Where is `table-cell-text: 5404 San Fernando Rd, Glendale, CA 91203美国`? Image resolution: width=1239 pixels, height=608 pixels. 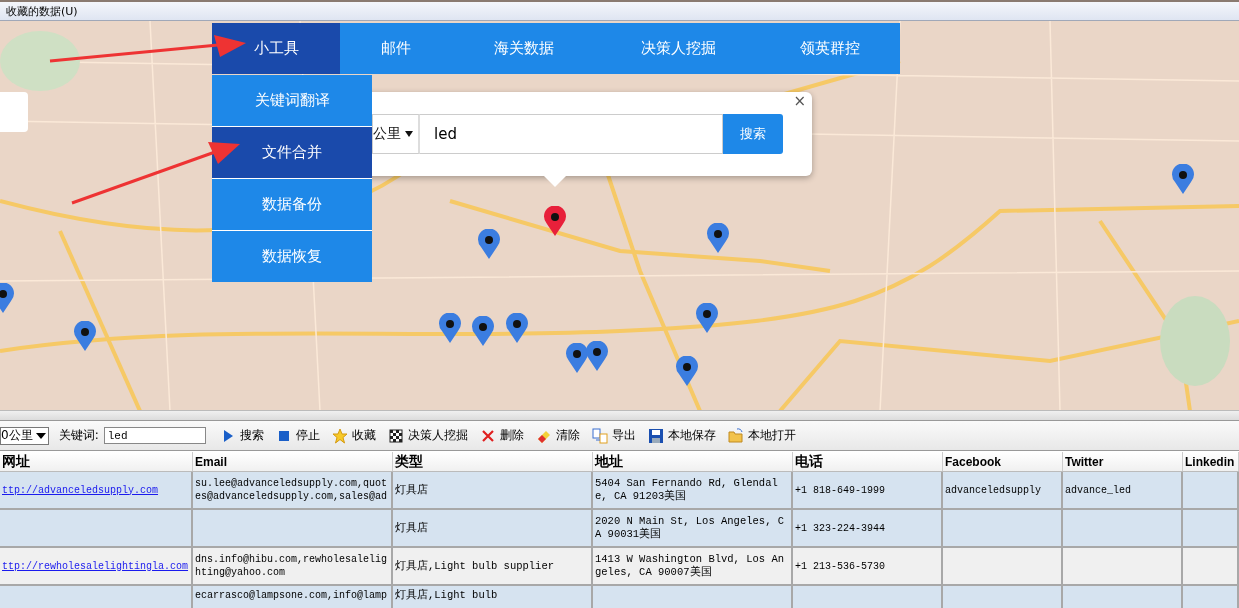 table-cell-text: 5404 San Fernando Rd, Glendale, CA 91203美国 is located at coordinates (687, 490).